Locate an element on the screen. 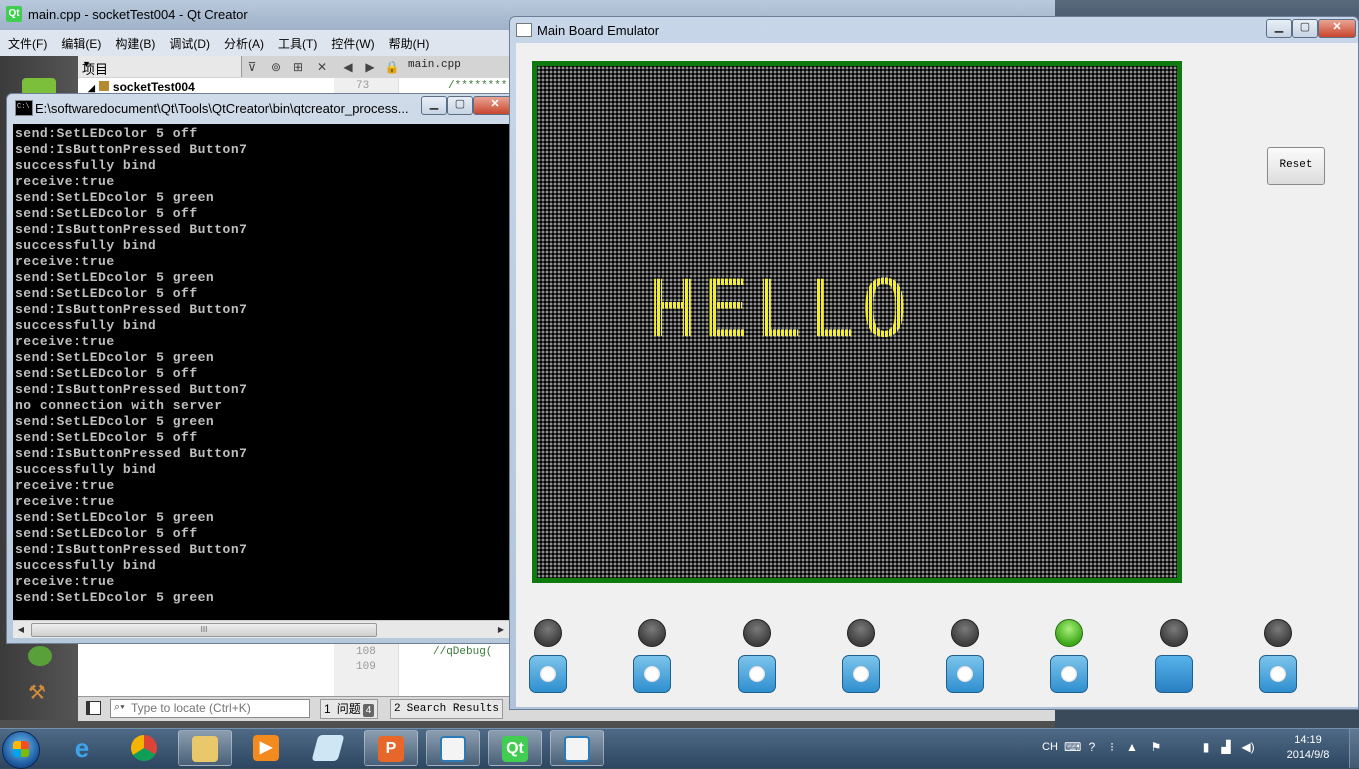 The height and width of the screenshot is (769, 1359). chrome-icon is located at coordinates (144, 748).